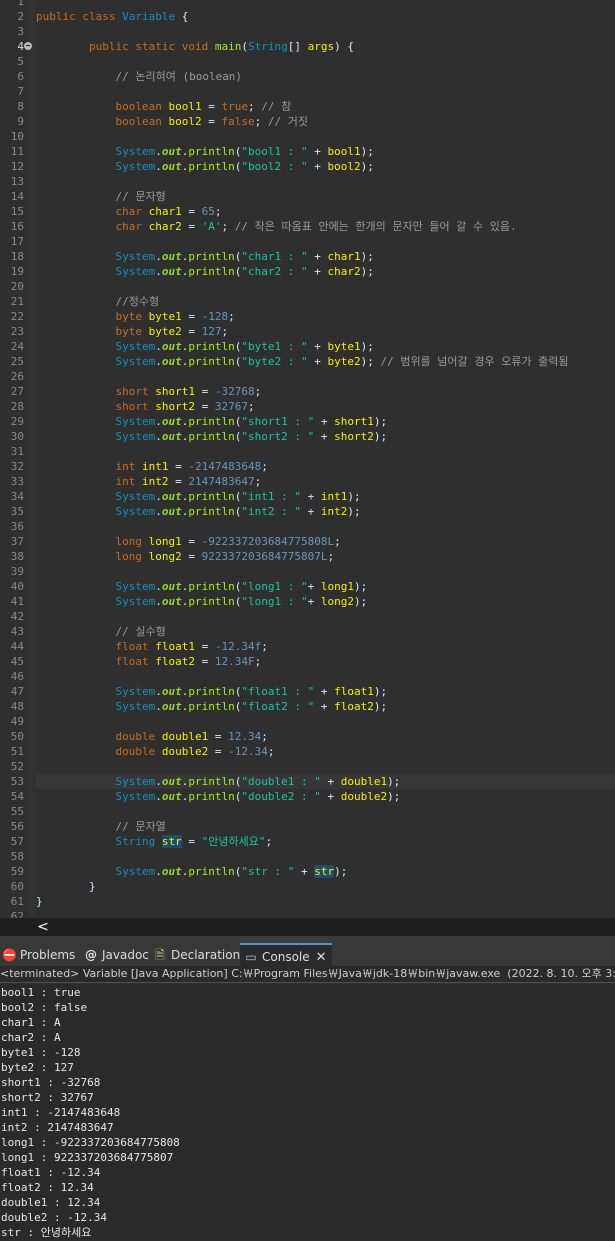 The width and height of the screenshot is (615, 1241). Describe the element at coordinates (91, 955) in the screenshot. I see `javadoc-icon: @` at that location.